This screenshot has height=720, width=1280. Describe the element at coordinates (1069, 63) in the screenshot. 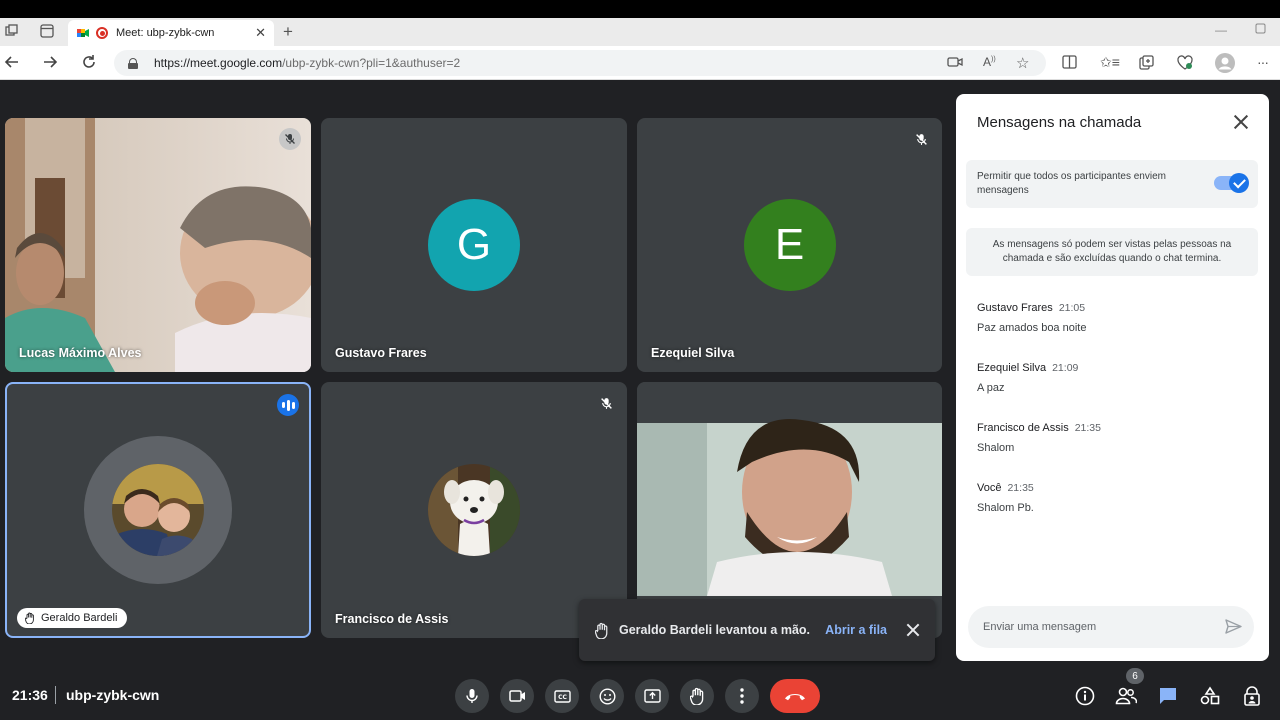

I see `split-screen-icon` at that location.